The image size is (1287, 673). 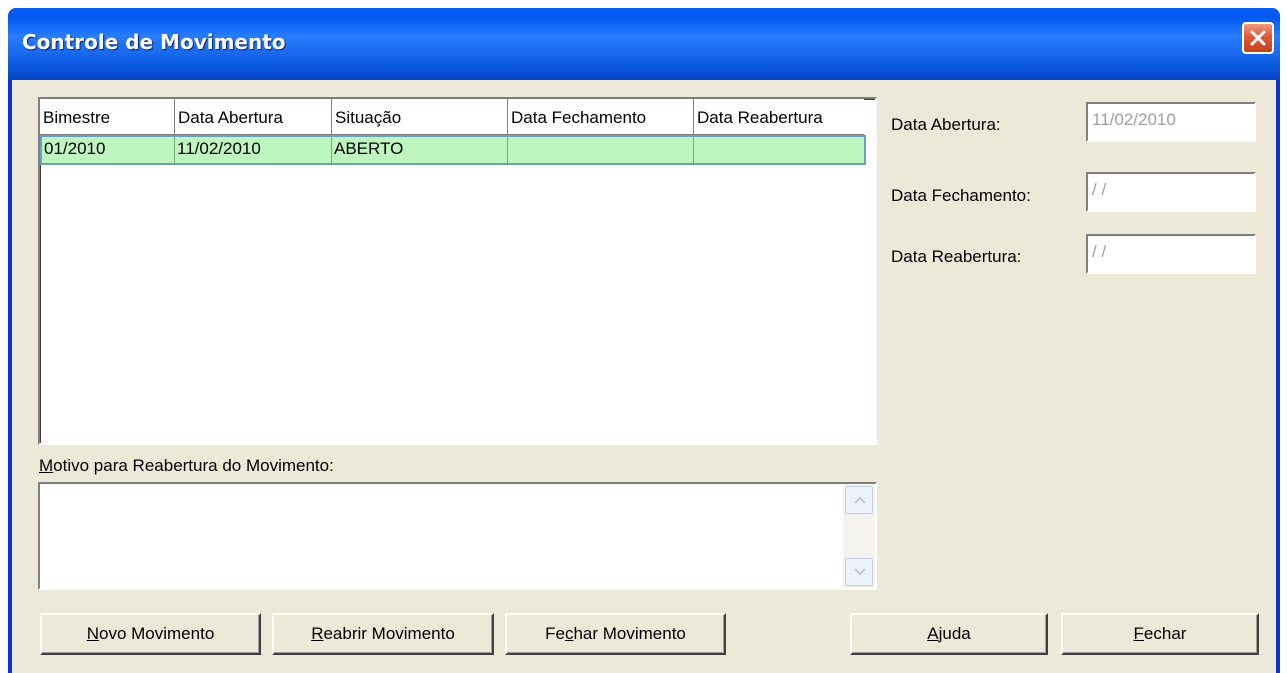 I want to click on column-header-situacao: Situação, so click(x=420, y=117).